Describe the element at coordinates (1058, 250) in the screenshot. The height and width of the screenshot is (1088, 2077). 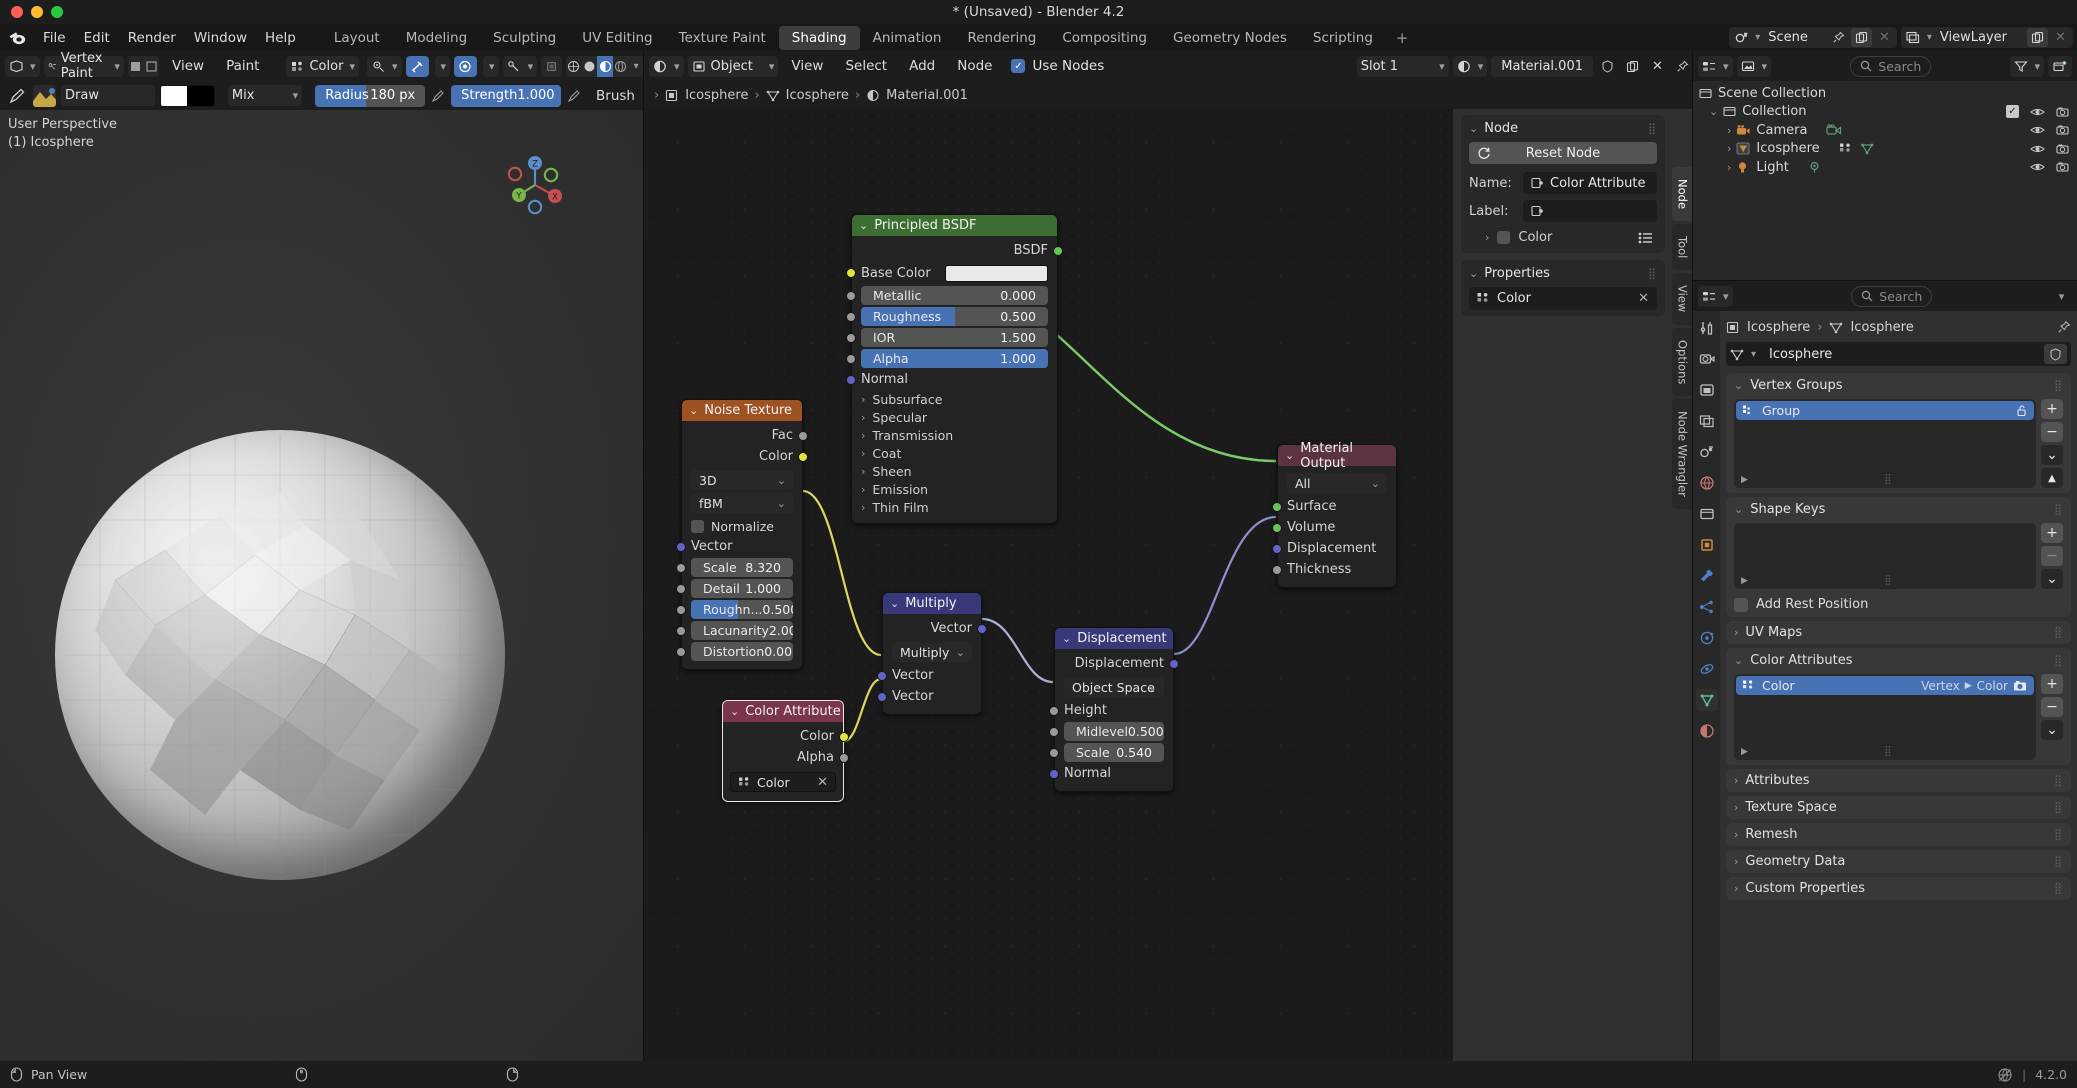
I see `socket-bsdf-out` at that location.